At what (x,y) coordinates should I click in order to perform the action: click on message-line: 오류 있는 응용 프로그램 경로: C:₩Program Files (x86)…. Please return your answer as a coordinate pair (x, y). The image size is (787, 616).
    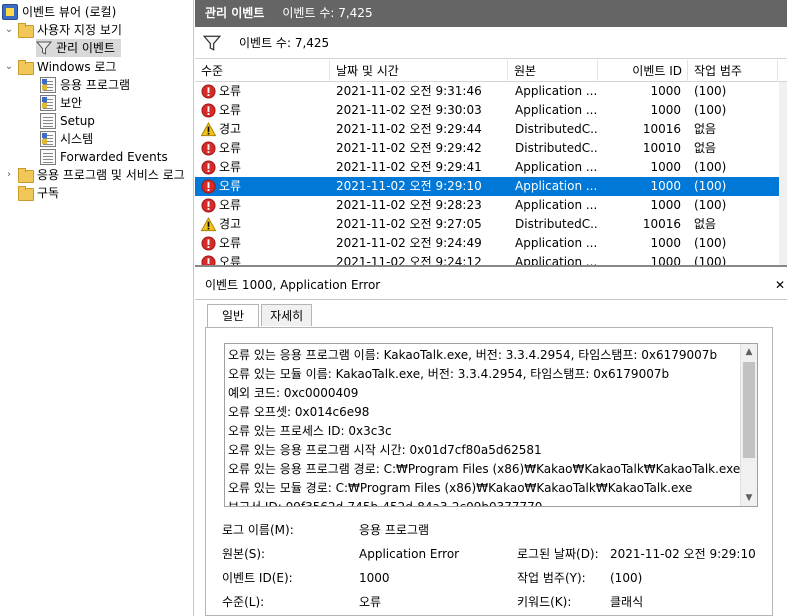
    Looking at the image, I should click on (484, 469).